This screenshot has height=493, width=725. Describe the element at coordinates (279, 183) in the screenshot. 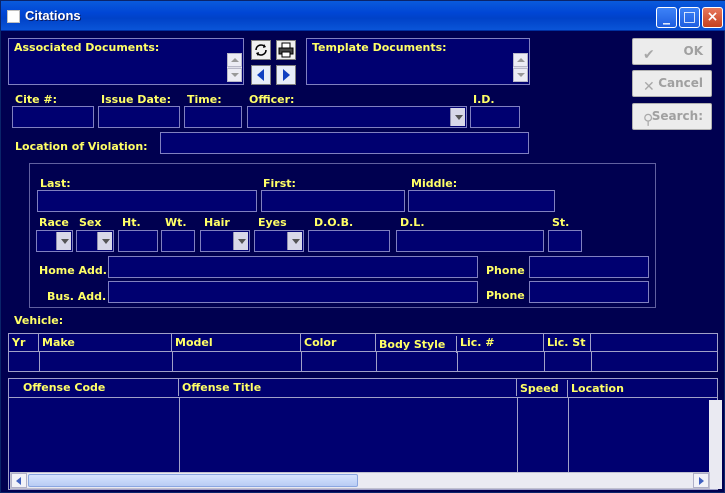

I see `first-name-label: First:` at that location.